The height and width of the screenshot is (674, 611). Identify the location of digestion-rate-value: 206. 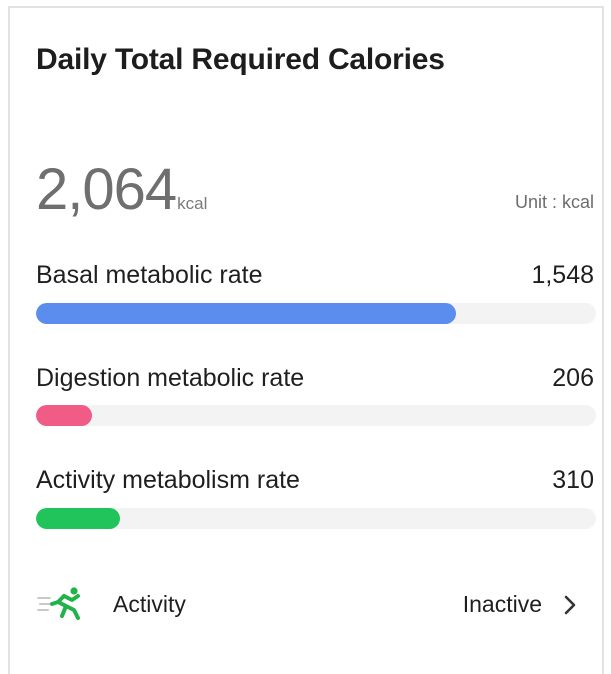
(573, 378).